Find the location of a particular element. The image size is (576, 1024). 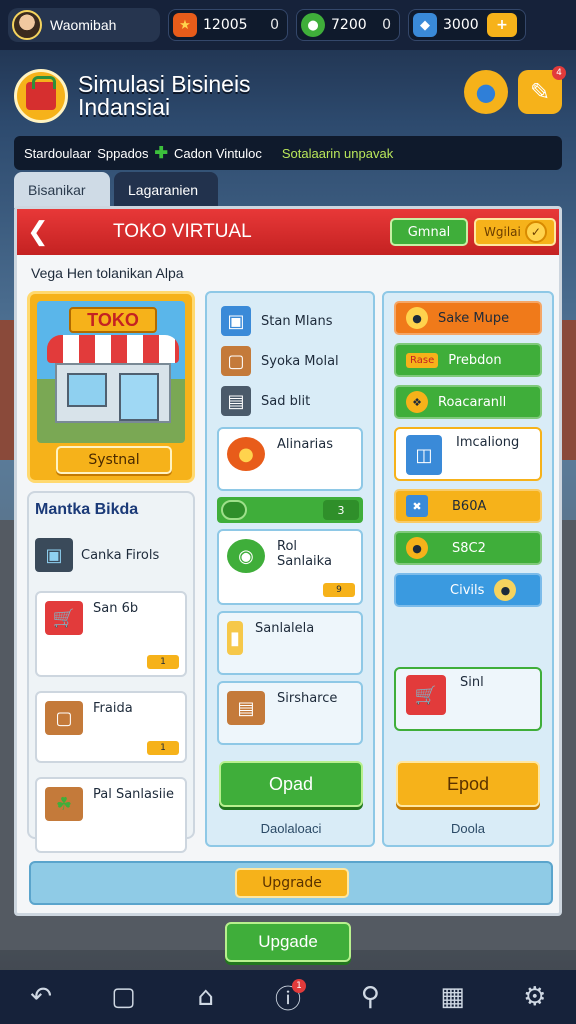

right-pill: ✖ B60A is located at coordinates (468, 506).